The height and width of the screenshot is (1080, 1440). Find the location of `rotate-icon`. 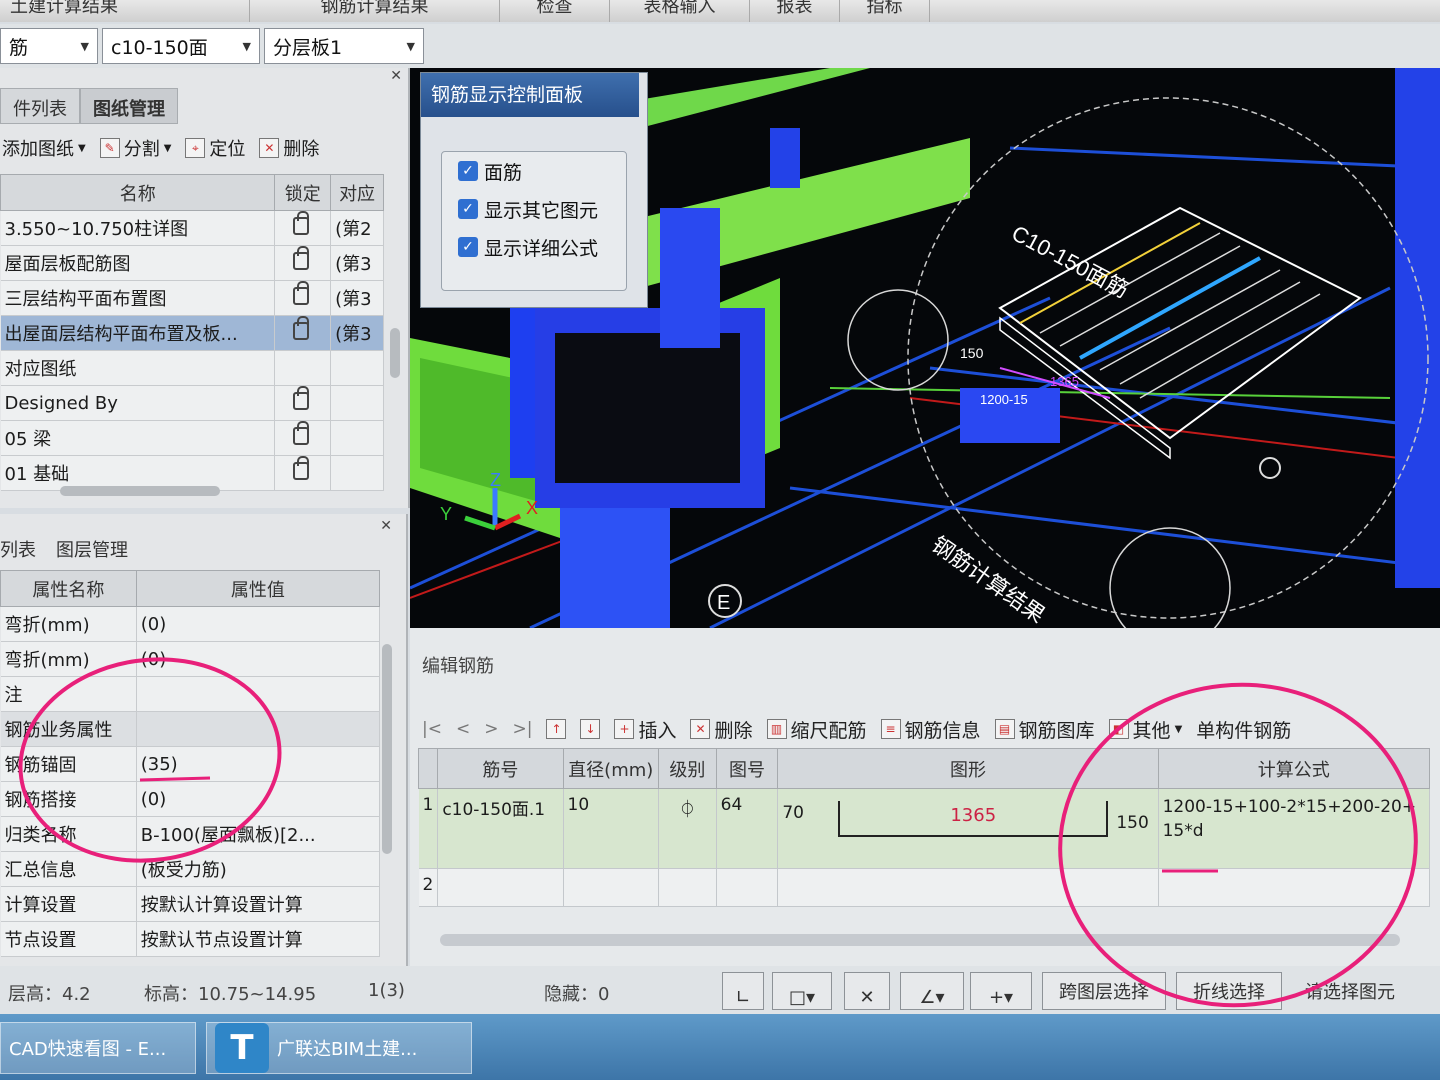

rotate-icon is located at coordinates (1270, 468).